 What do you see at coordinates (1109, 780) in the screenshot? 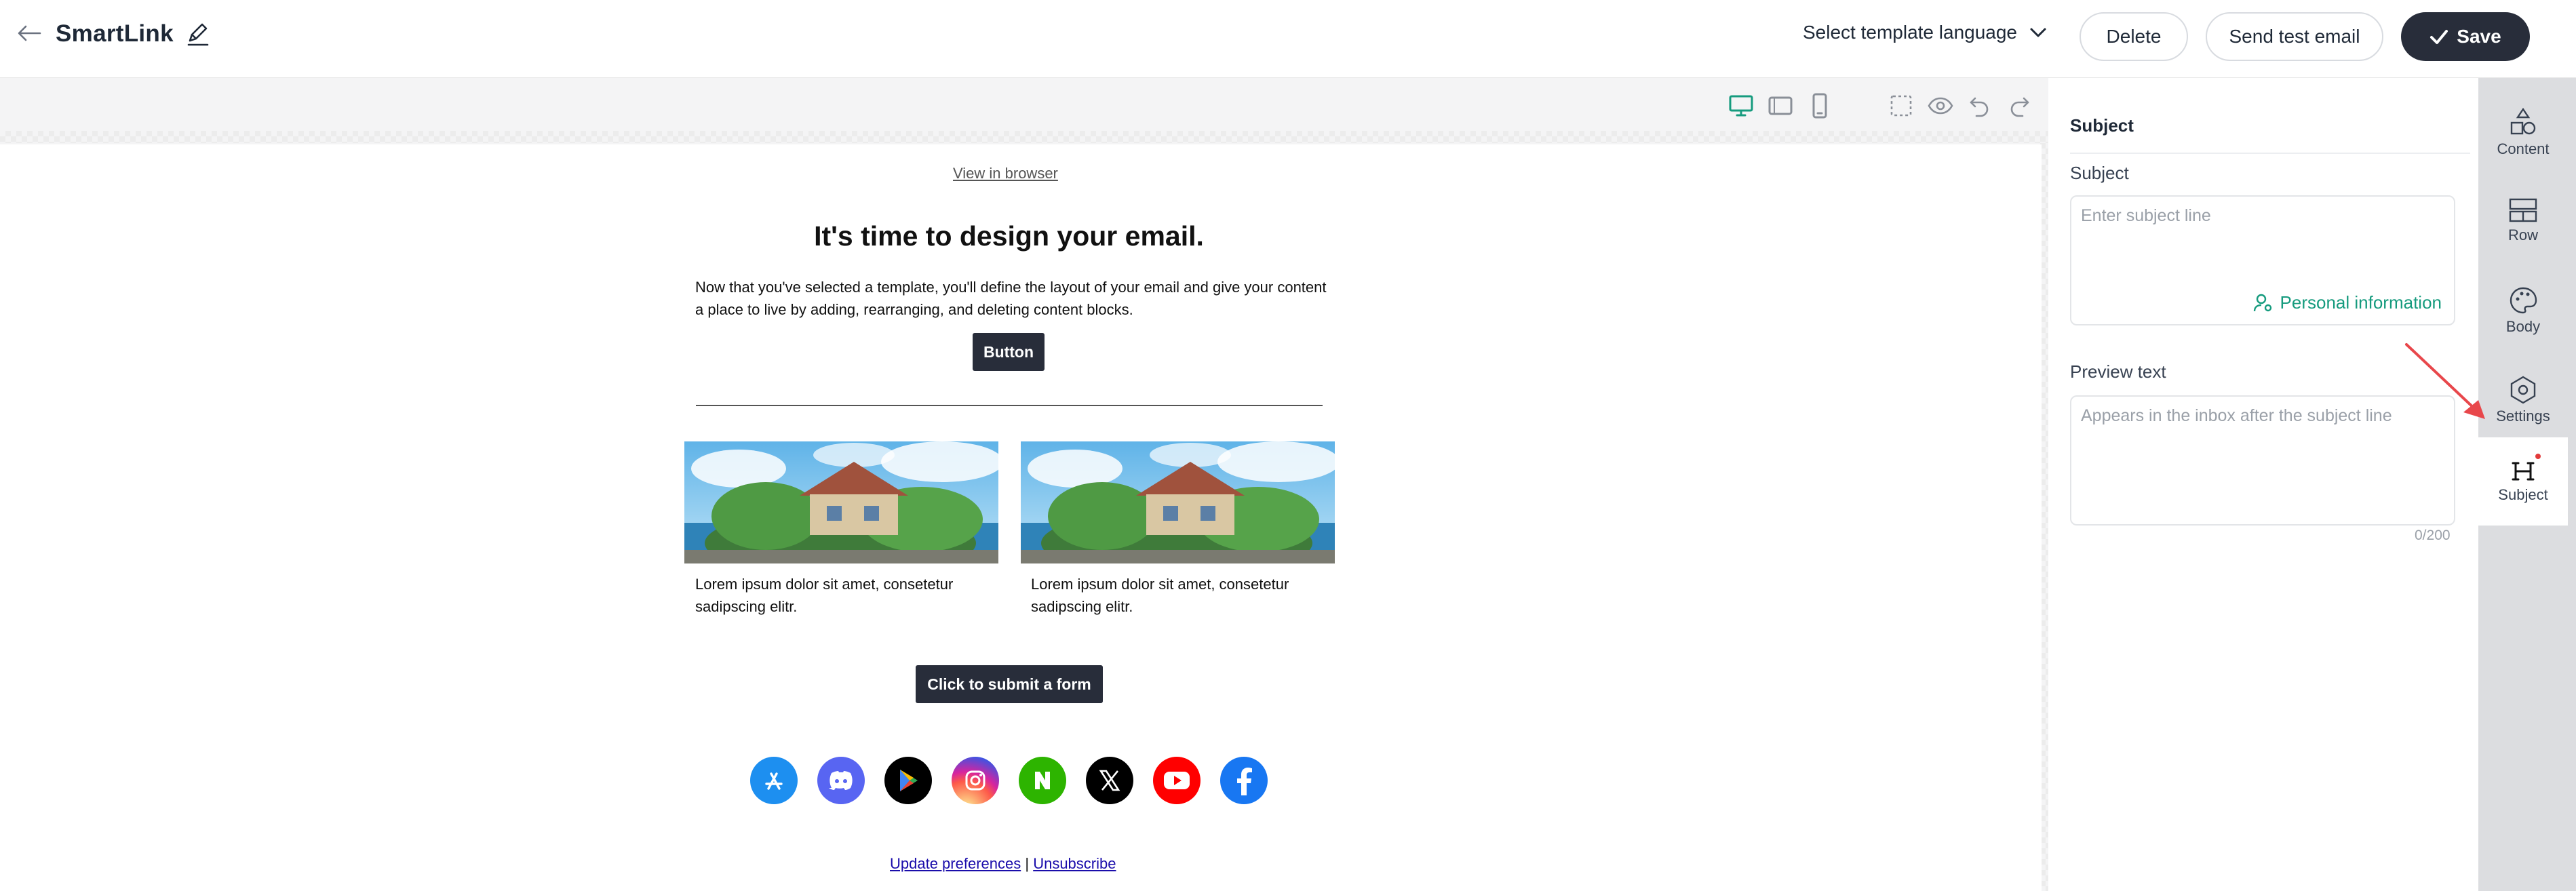
I see `x-icon` at bounding box center [1109, 780].